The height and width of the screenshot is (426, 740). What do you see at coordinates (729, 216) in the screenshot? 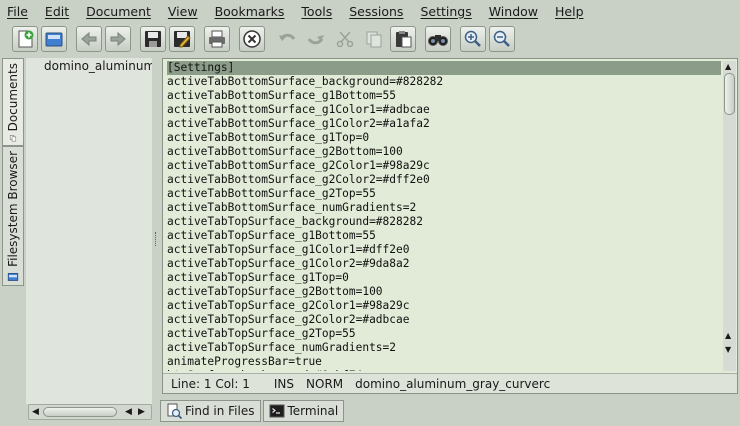
I see `editor-vertical-scrollbar: ▲ ▲ ▼` at bounding box center [729, 216].